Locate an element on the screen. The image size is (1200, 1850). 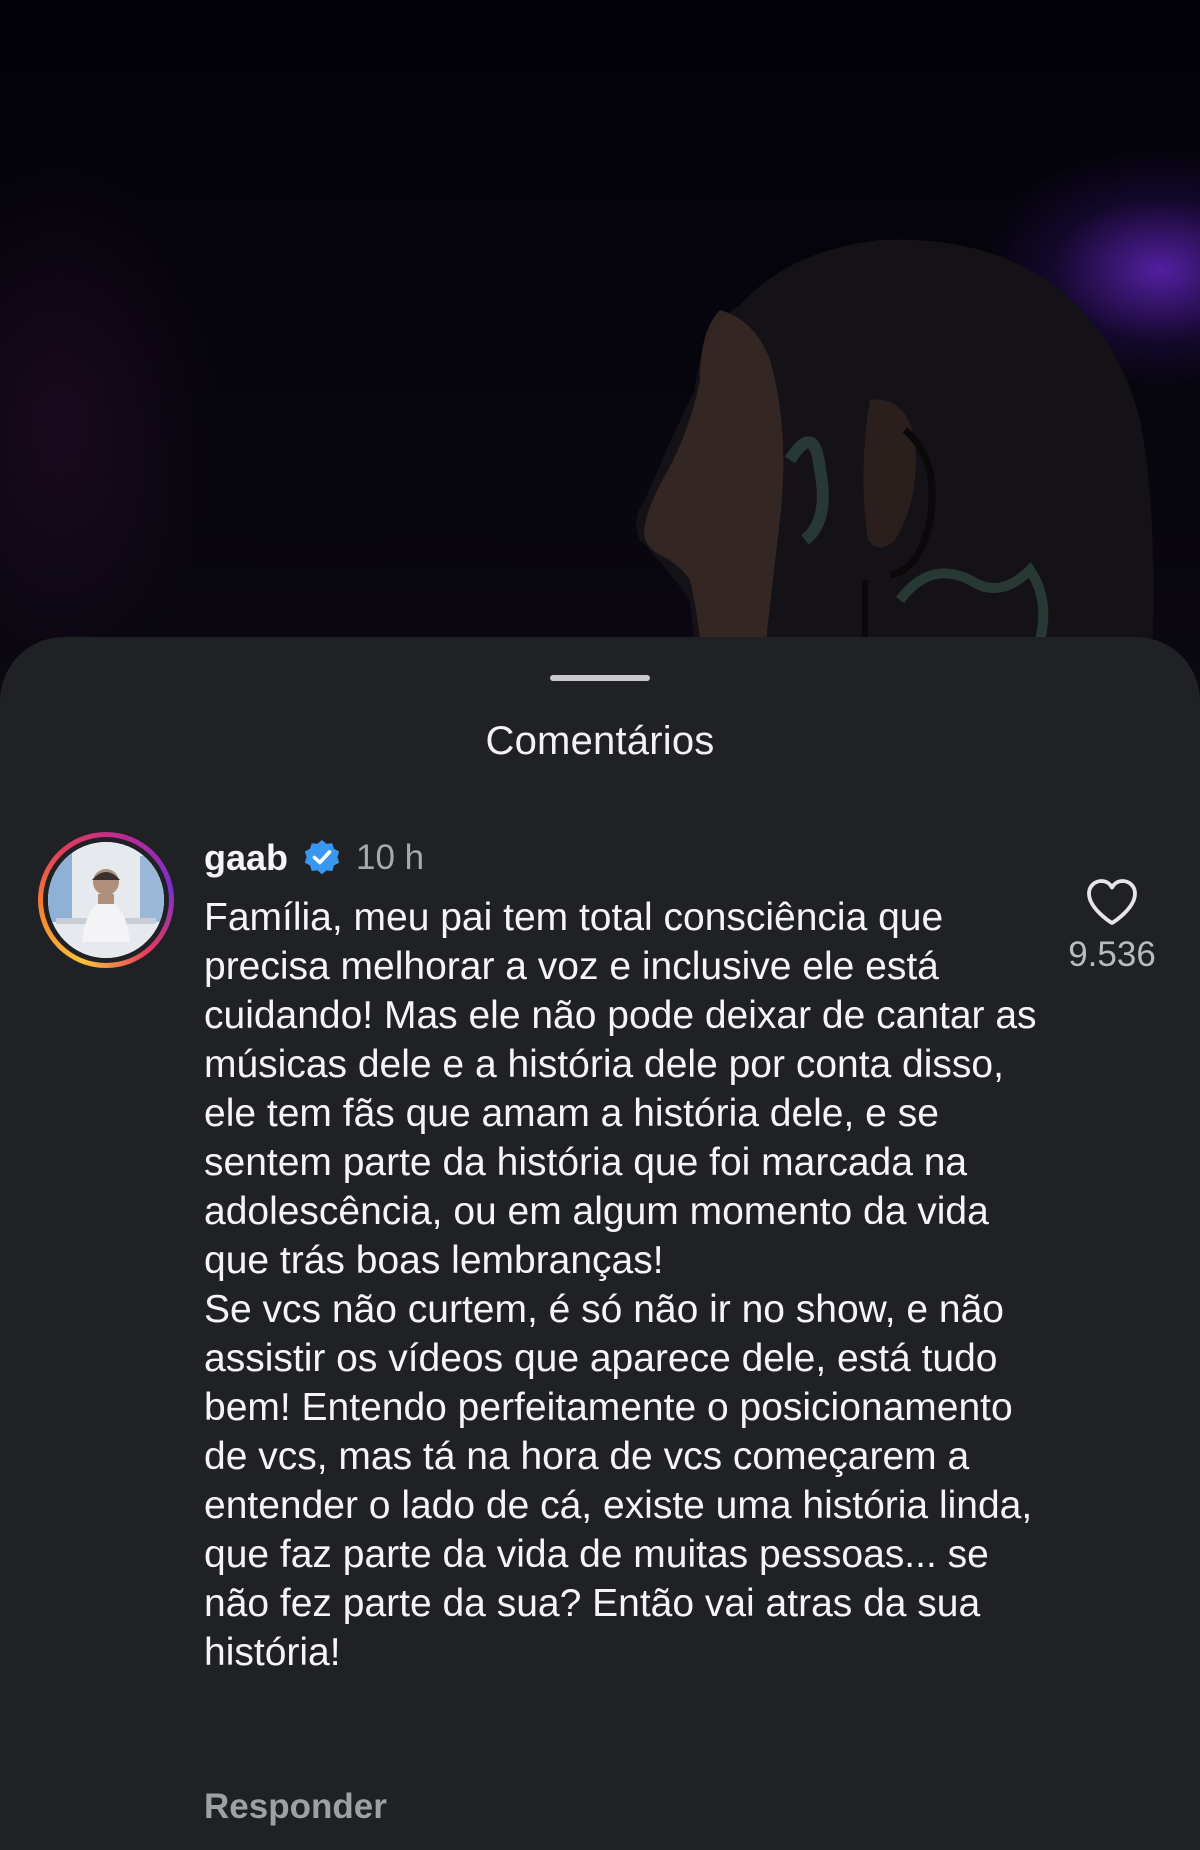
like-group: 9.536 is located at coordinates (1112, 926).